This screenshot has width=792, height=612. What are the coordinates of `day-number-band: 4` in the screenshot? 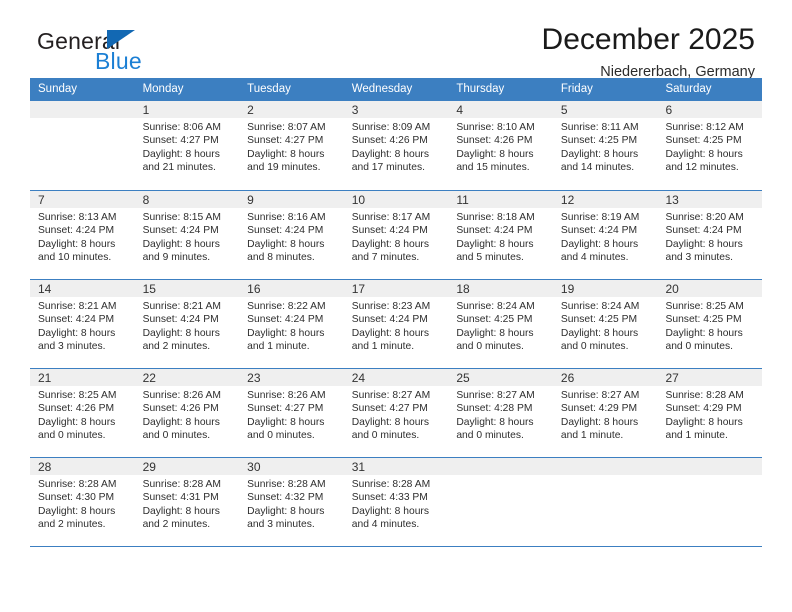 It's located at (500, 109).